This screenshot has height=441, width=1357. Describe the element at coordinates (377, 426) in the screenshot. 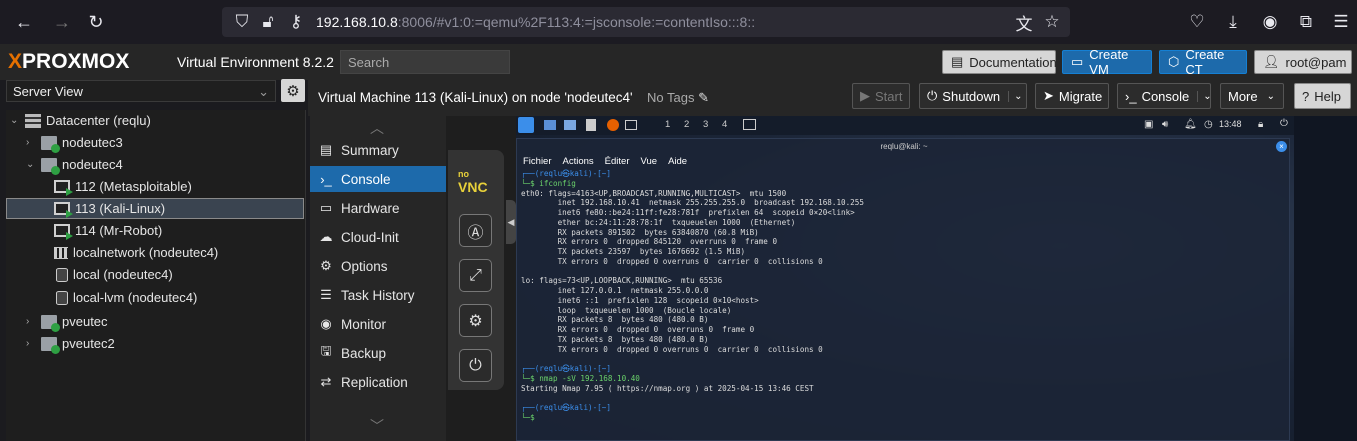

I see `scroll-down-icon: ﹀` at that location.